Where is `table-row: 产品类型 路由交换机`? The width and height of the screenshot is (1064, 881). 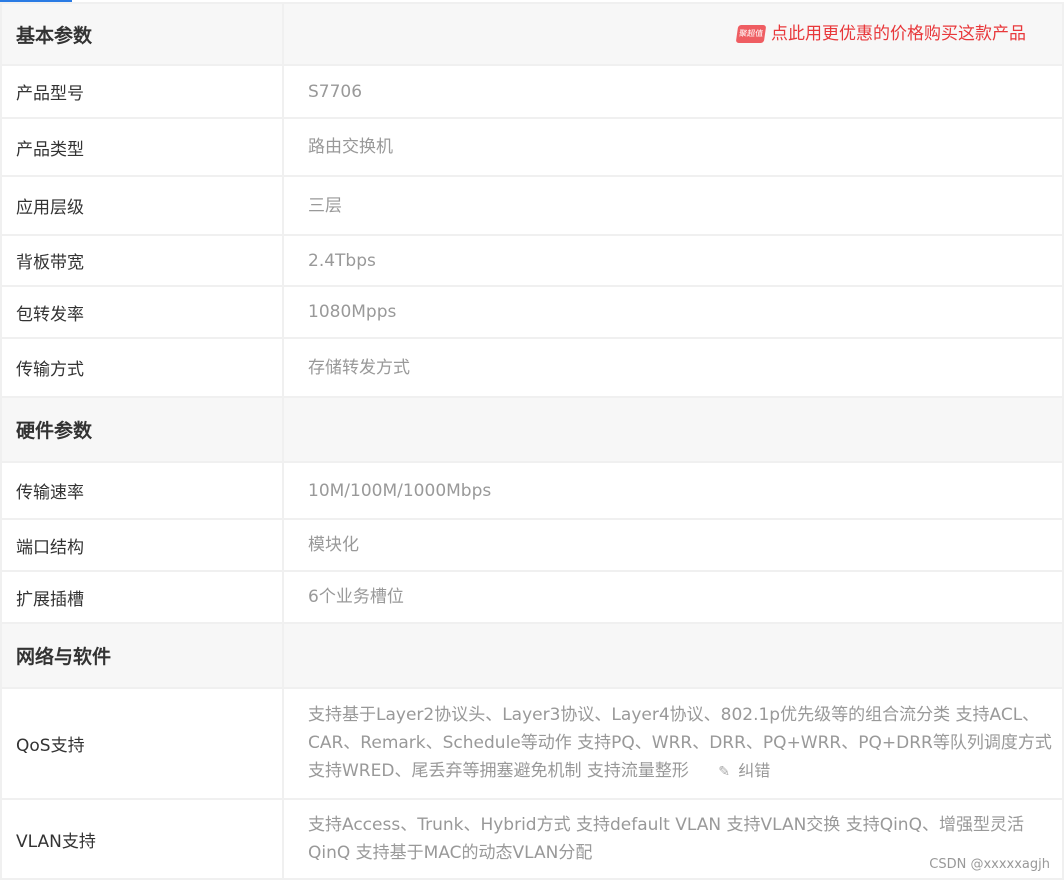 table-row: 产品类型 路由交换机 is located at coordinates (532, 147).